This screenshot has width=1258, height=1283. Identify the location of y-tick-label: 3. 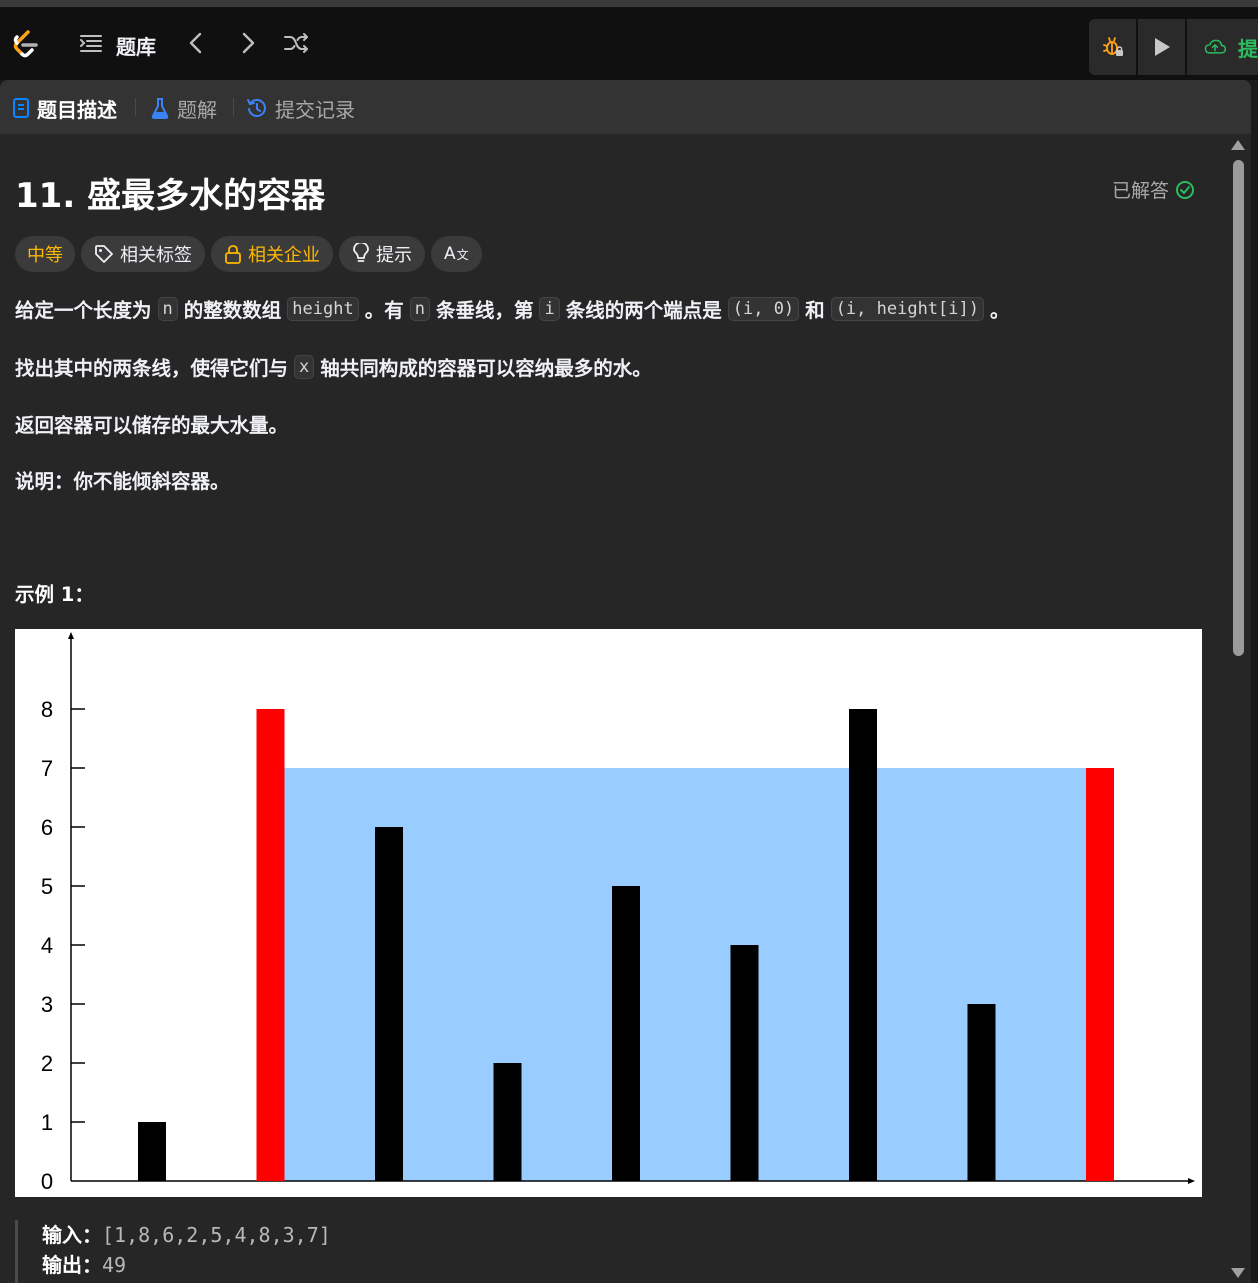
(47, 1004).